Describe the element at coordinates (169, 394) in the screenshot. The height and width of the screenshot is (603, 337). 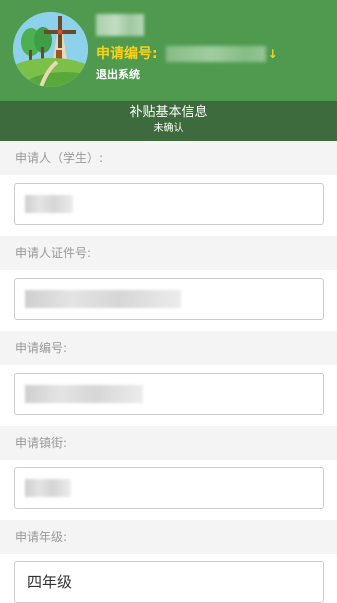
I see `application-number-field` at that location.